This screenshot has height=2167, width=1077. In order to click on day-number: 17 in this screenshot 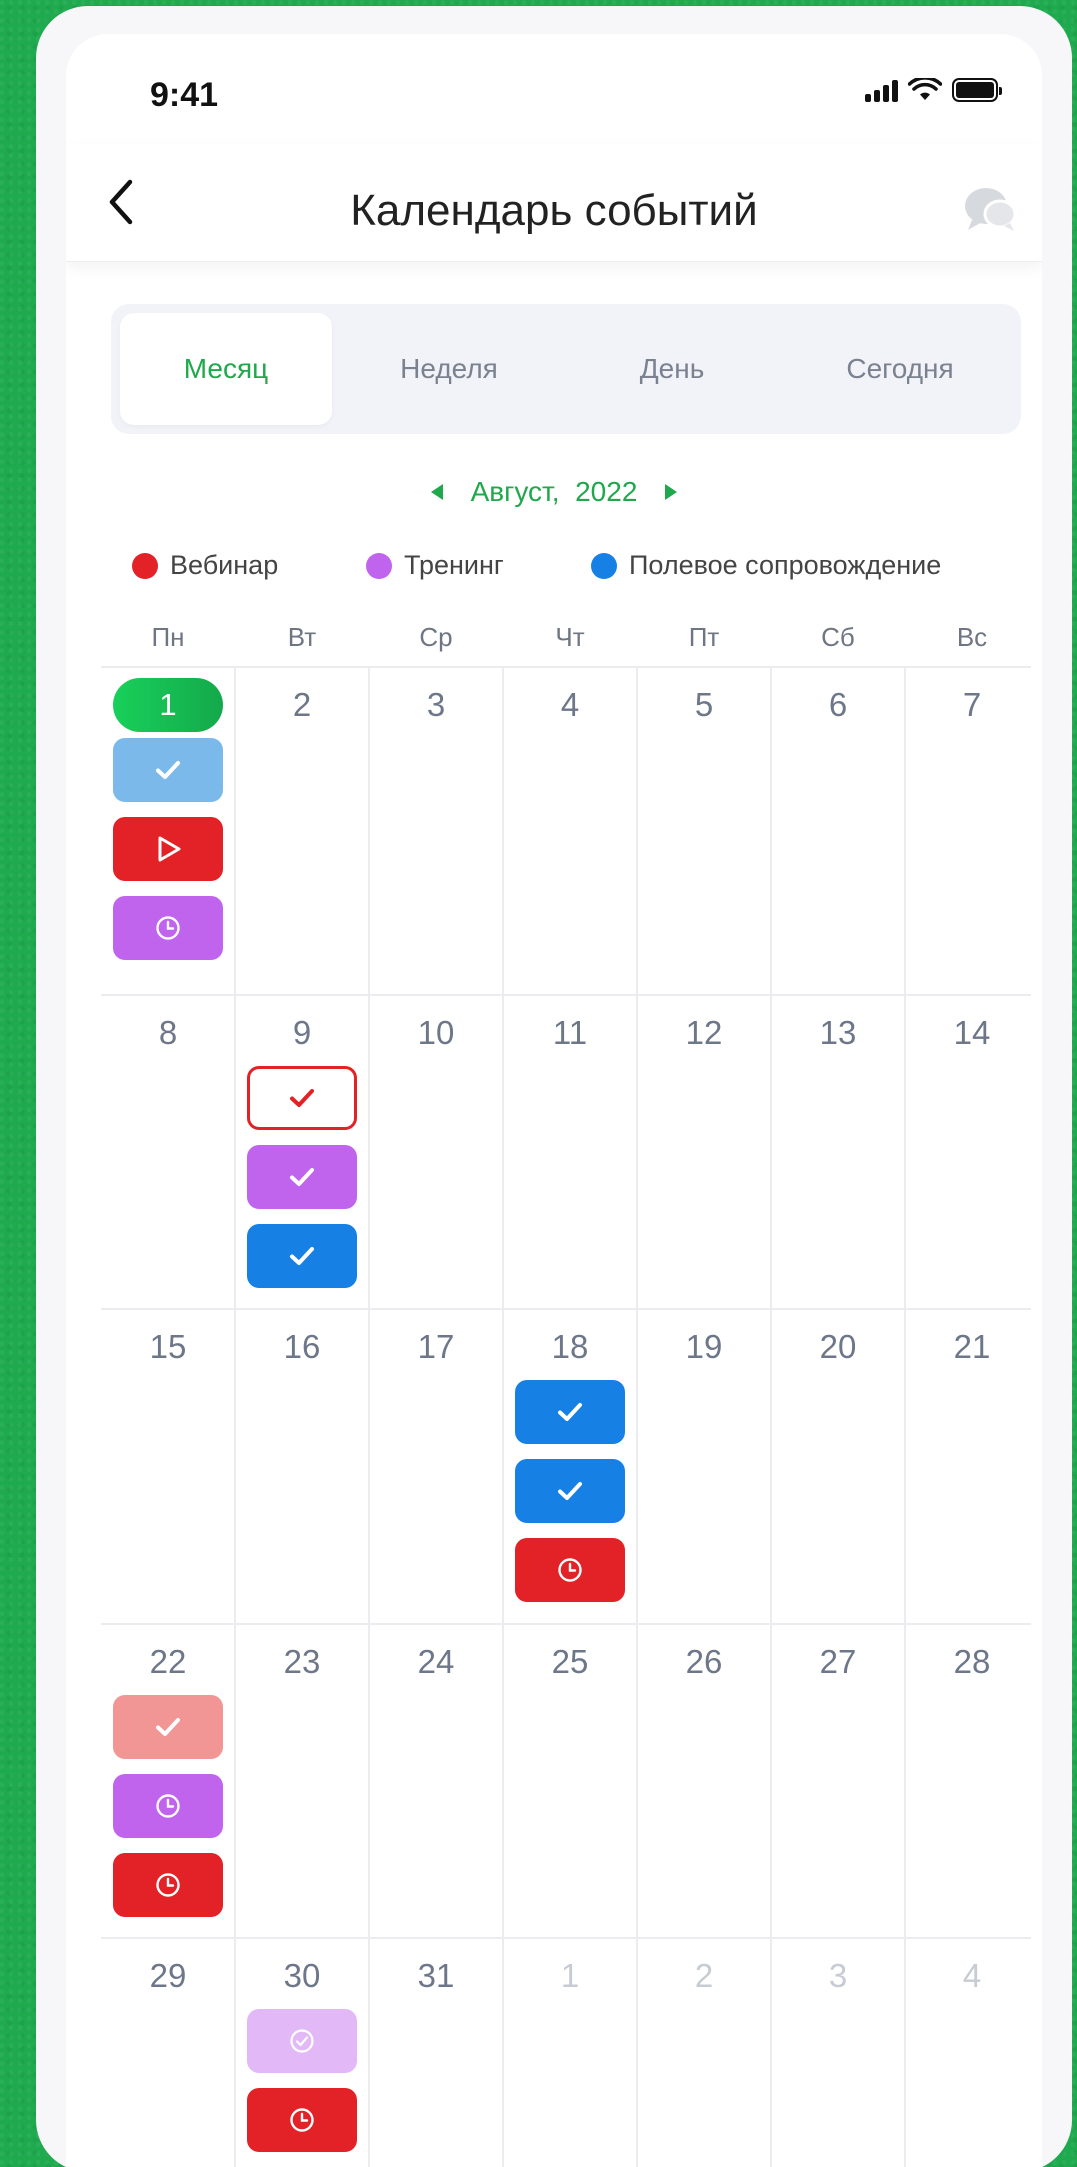, I will do `click(436, 1346)`.